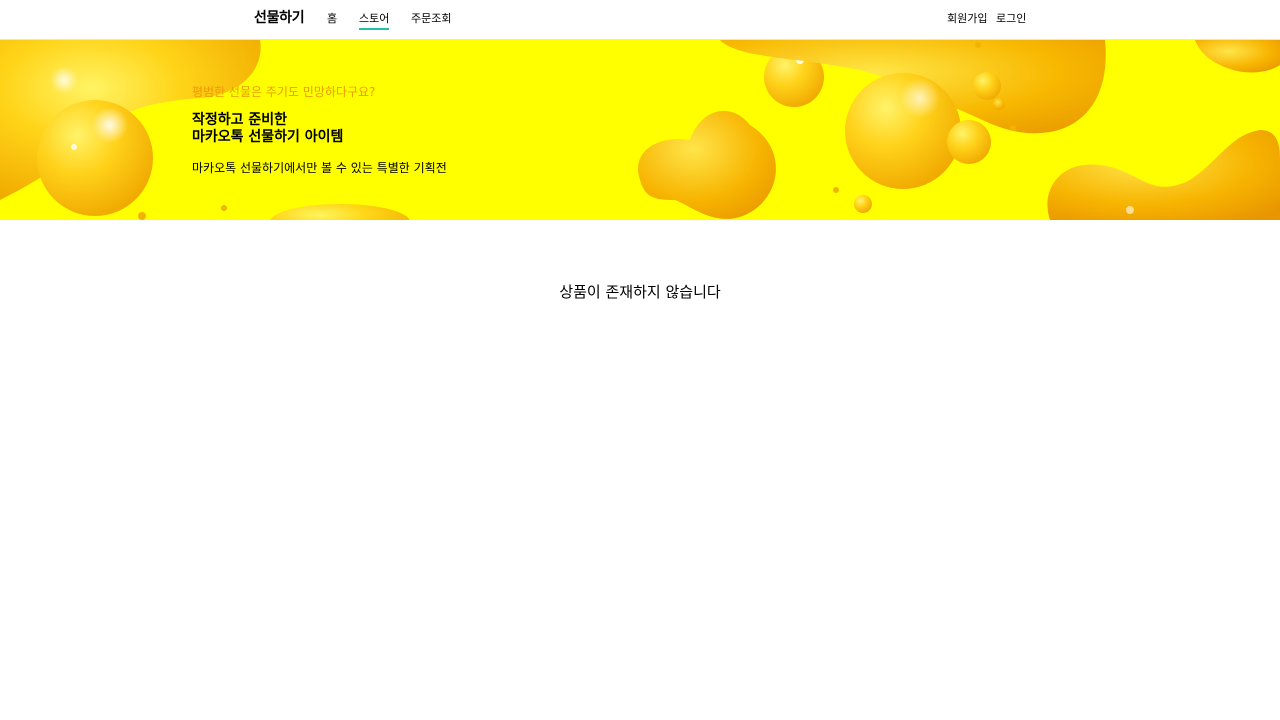 This screenshot has height=720, width=1280. Describe the element at coordinates (332, 18) in the screenshot. I see `nav-home: 홈` at that location.